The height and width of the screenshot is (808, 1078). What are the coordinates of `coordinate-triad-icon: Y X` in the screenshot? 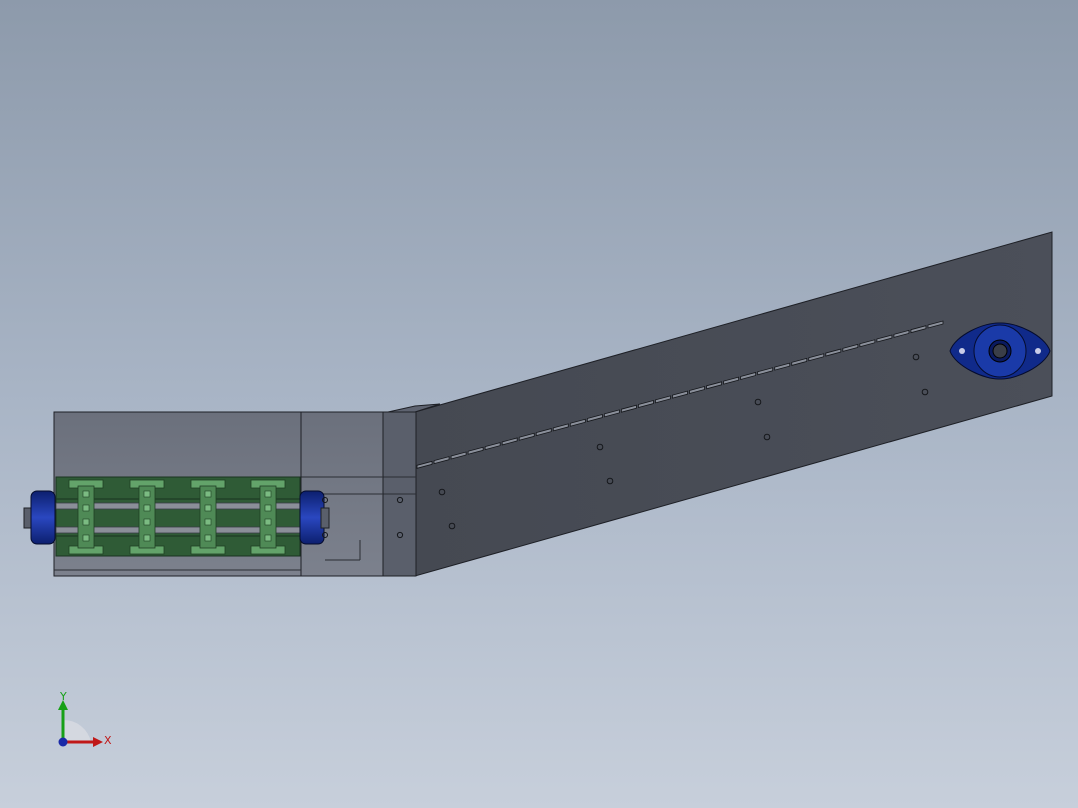 It's located at (85, 718).